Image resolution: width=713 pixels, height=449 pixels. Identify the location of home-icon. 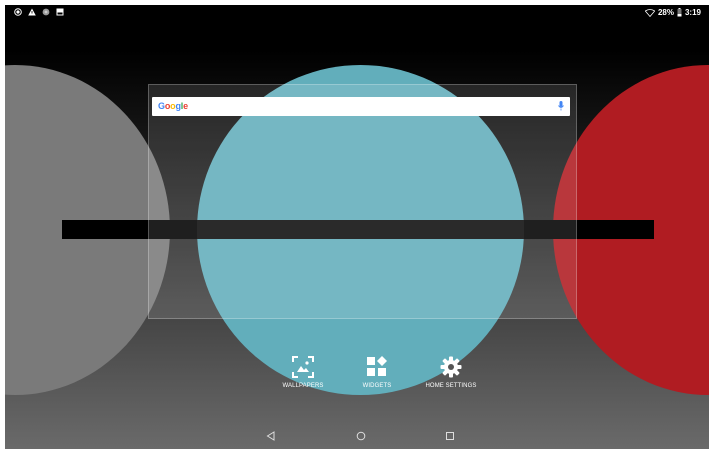
(361, 436).